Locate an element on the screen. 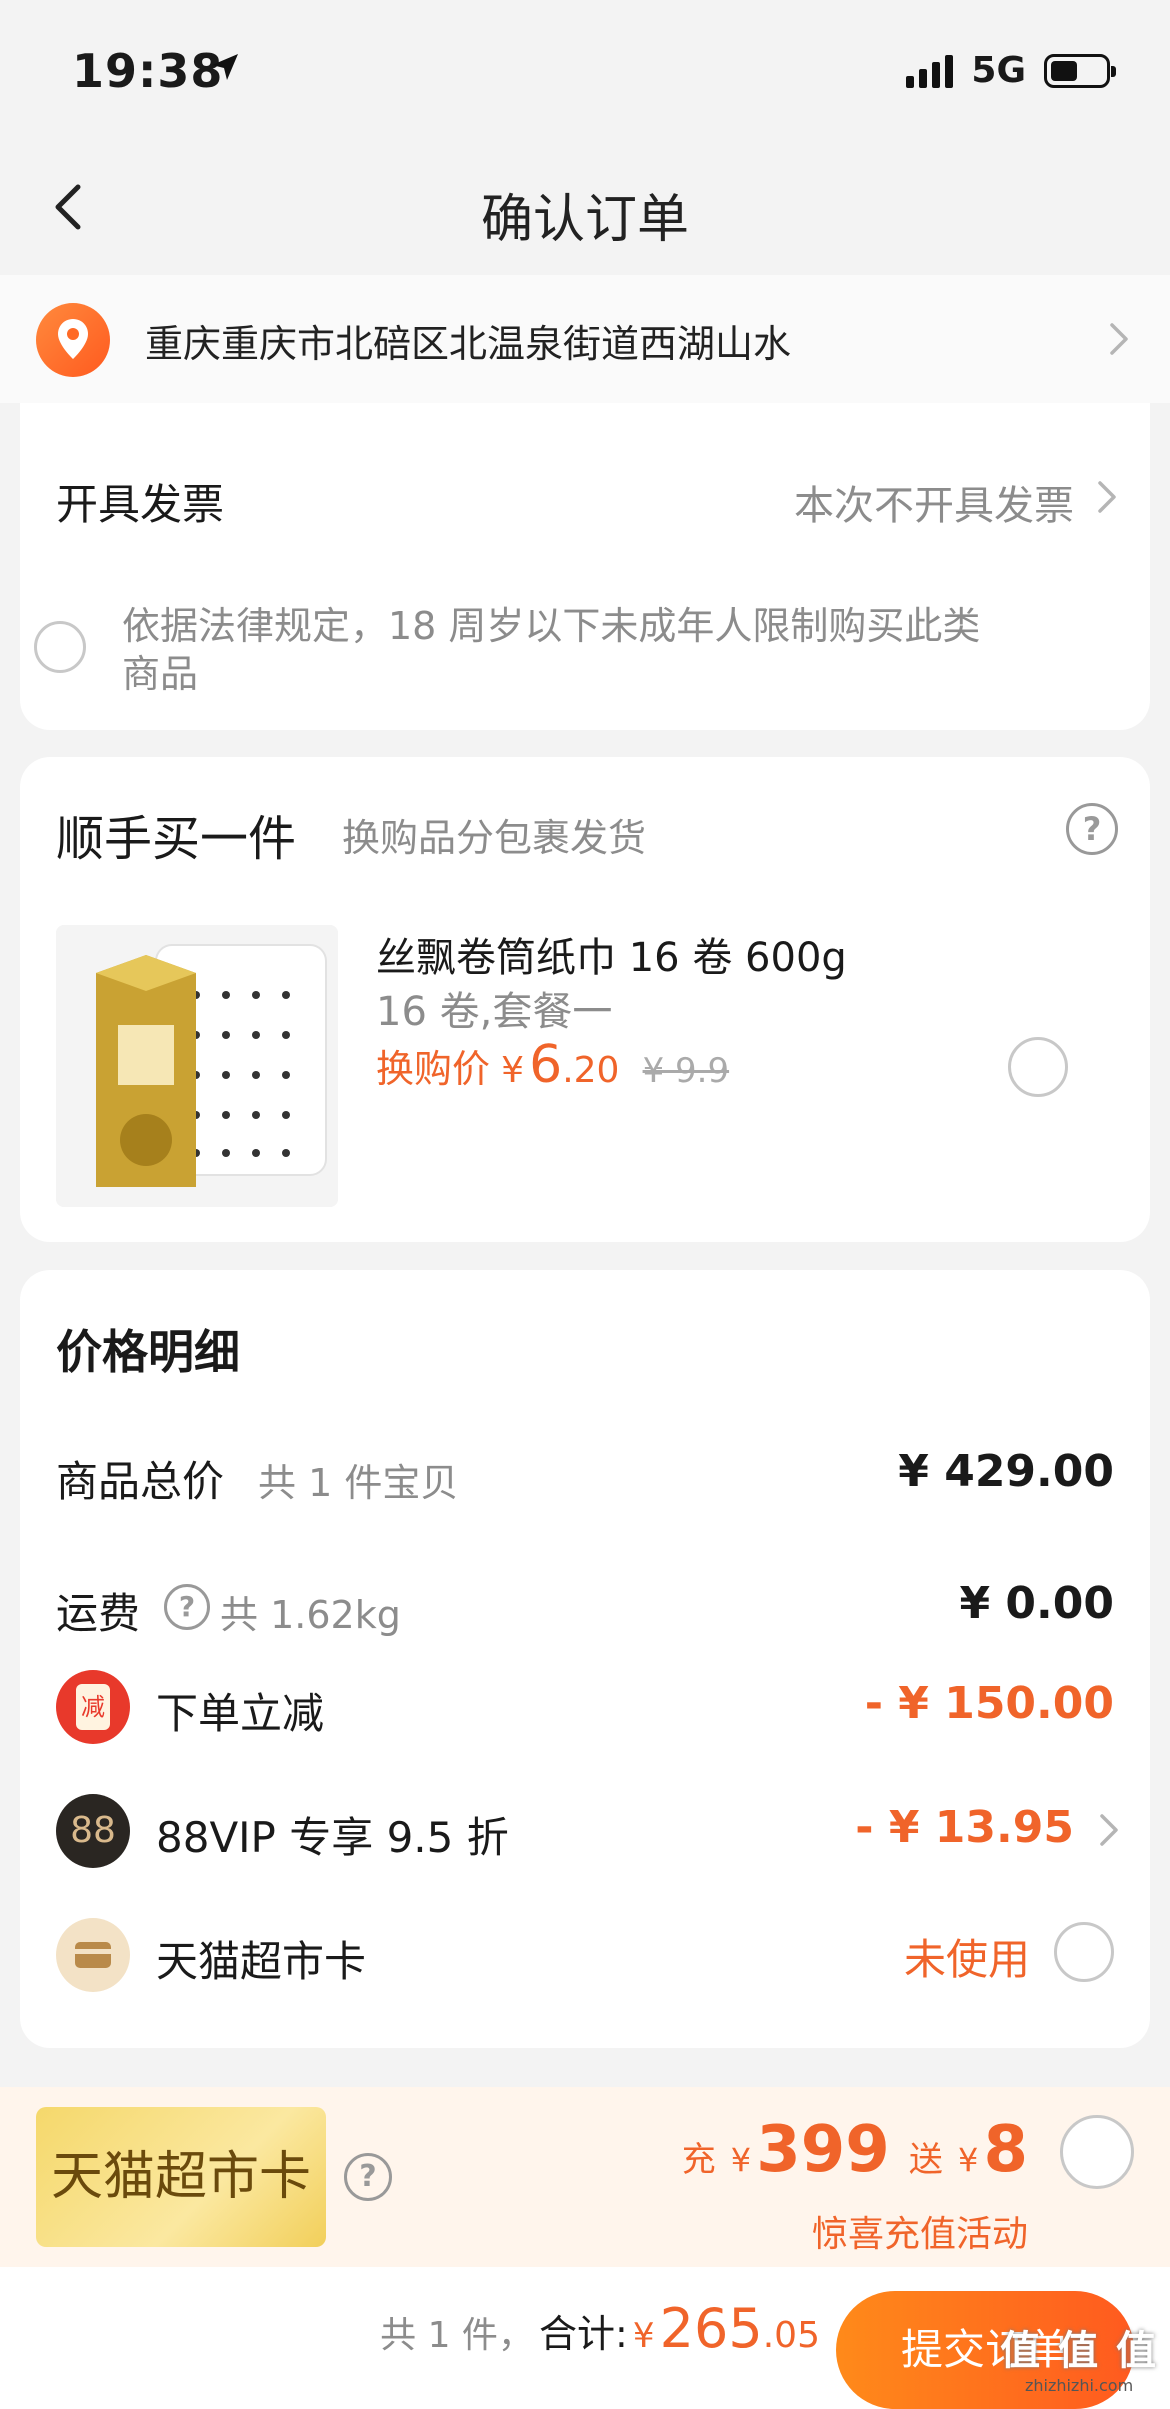 This screenshot has height=2409, width=1170. battery-fill is located at coordinates (1064, 70).